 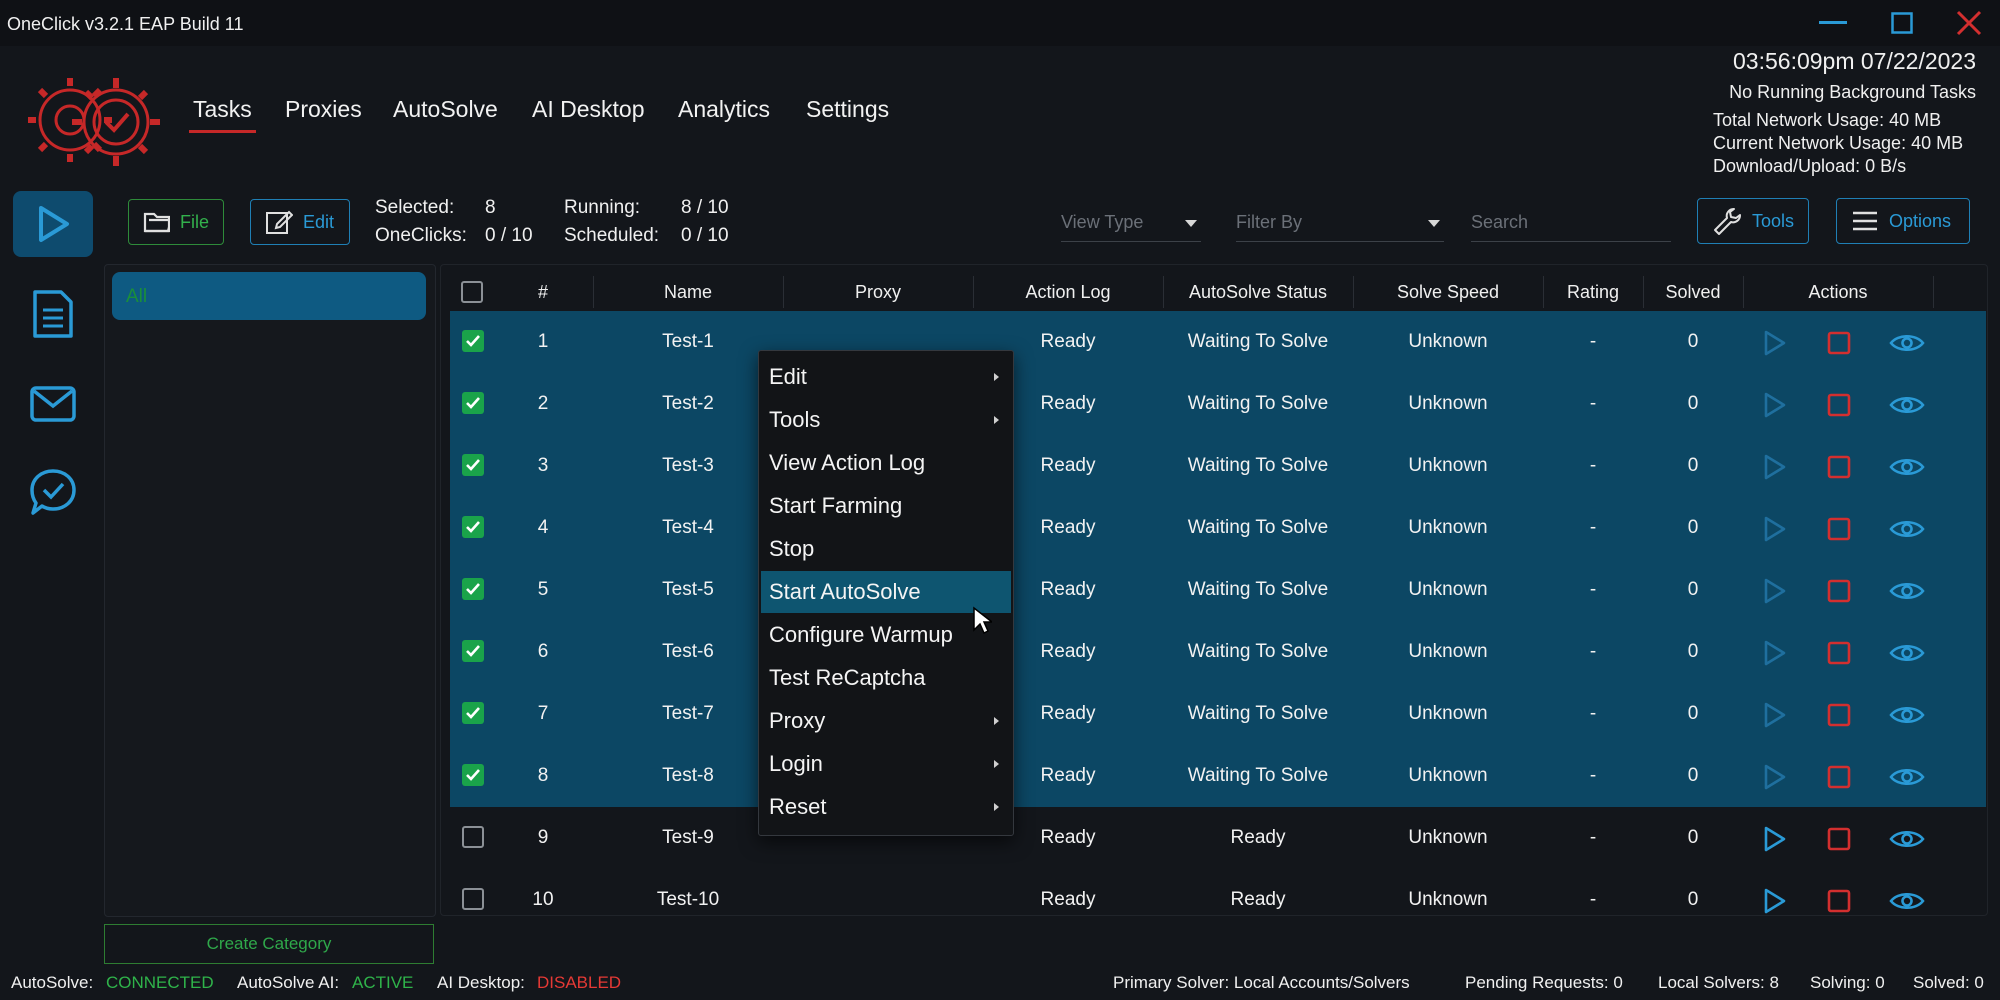 I want to click on sidebar-mail, so click(x=53, y=404).